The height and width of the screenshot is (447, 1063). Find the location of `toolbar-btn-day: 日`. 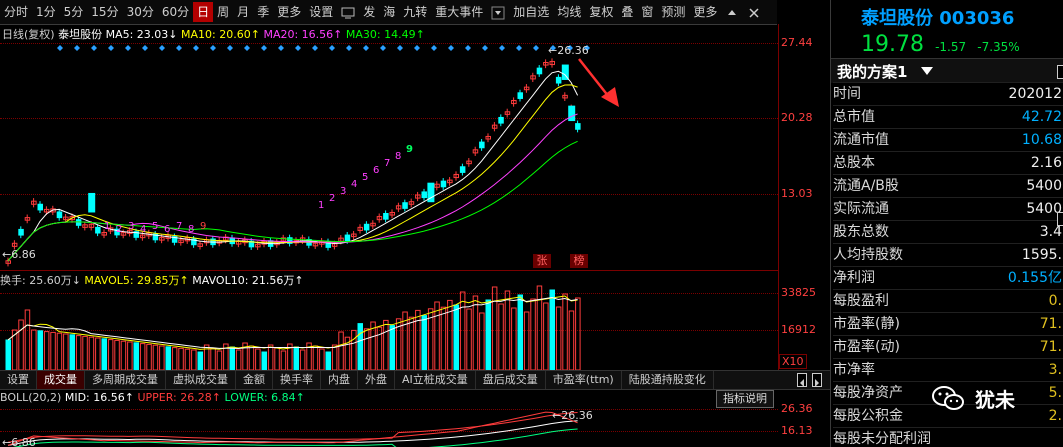

toolbar-btn-day: 日 is located at coordinates (203, 12).